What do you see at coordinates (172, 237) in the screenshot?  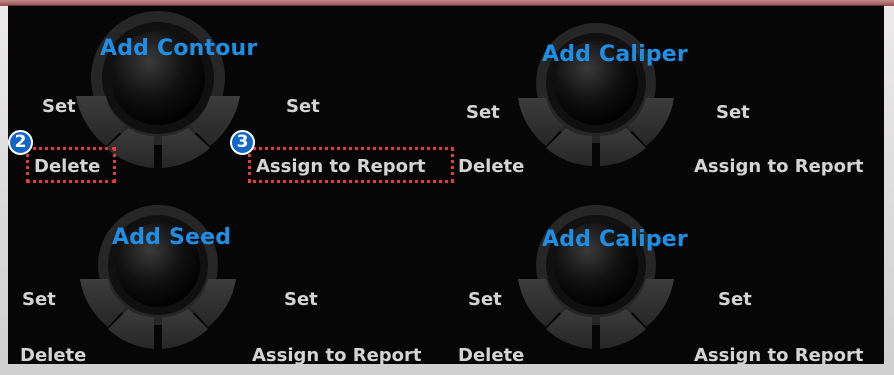 I see `panel-title: Add Seed` at bounding box center [172, 237].